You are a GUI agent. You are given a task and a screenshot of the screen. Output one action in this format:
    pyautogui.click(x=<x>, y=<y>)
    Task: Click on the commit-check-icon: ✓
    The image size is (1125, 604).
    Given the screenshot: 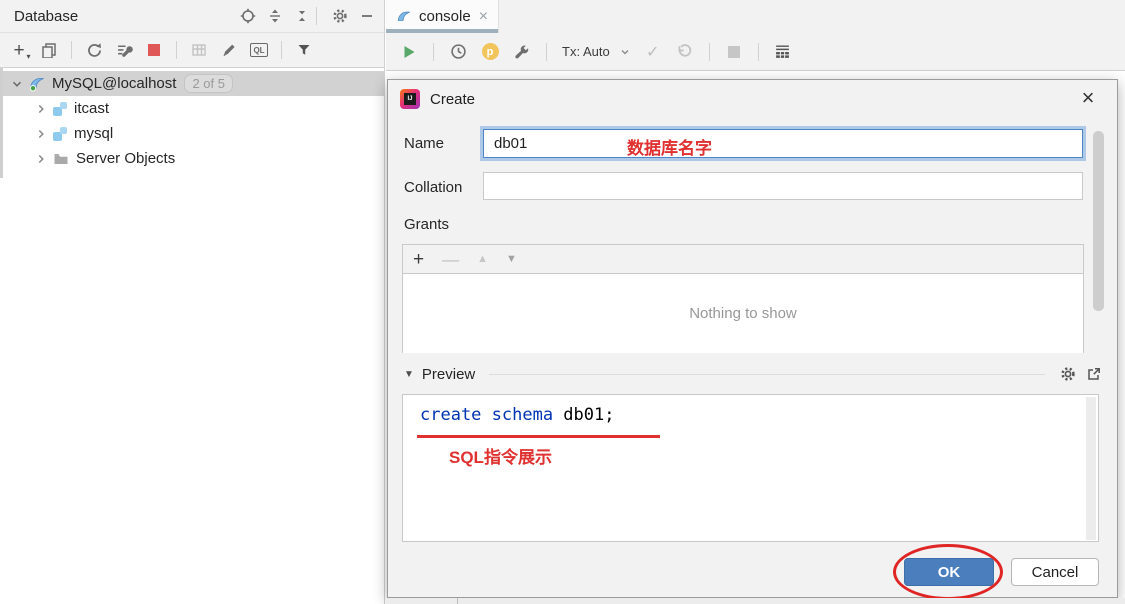 What is the action you would take?
    pyautogui.click(x=653, y=52)
    